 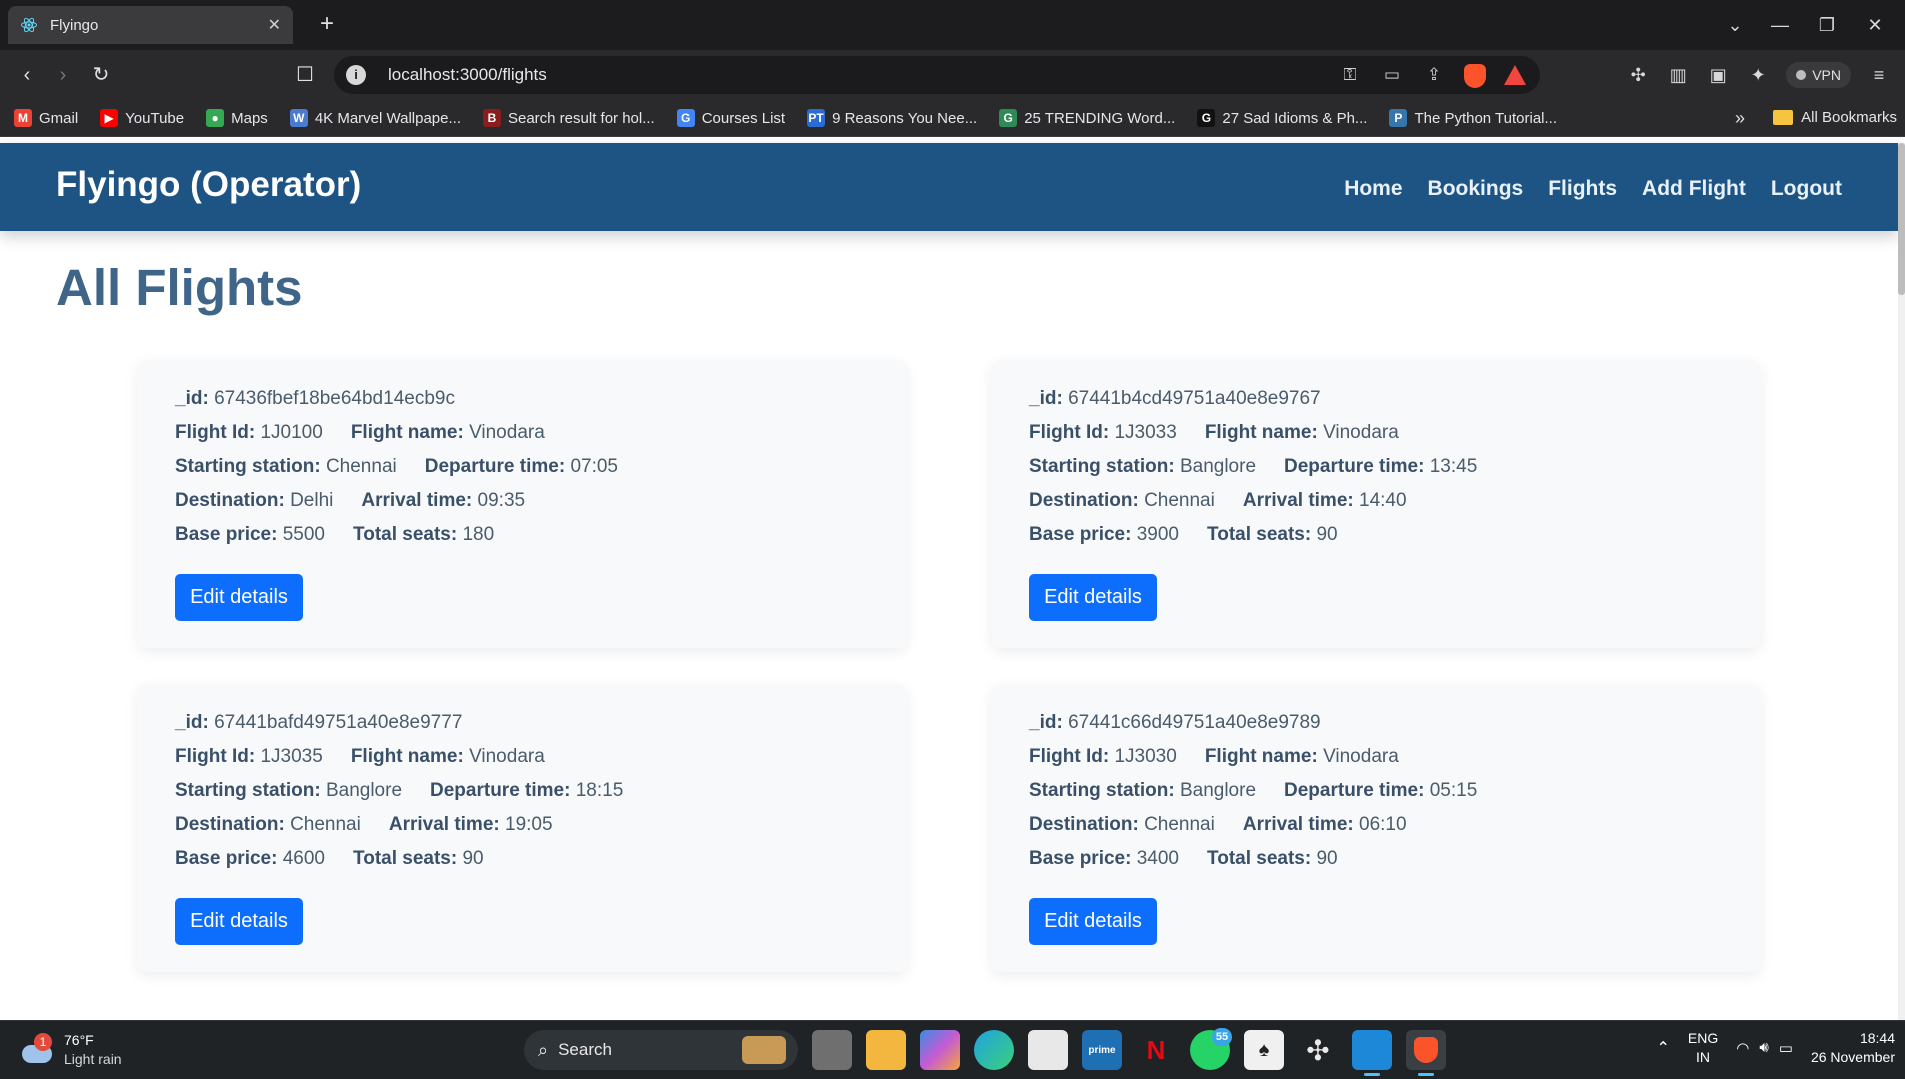 What do you see at coordinates (304, 534) in the screenshot?
I see `field-value: 5500` at bounding box center [304, 534].